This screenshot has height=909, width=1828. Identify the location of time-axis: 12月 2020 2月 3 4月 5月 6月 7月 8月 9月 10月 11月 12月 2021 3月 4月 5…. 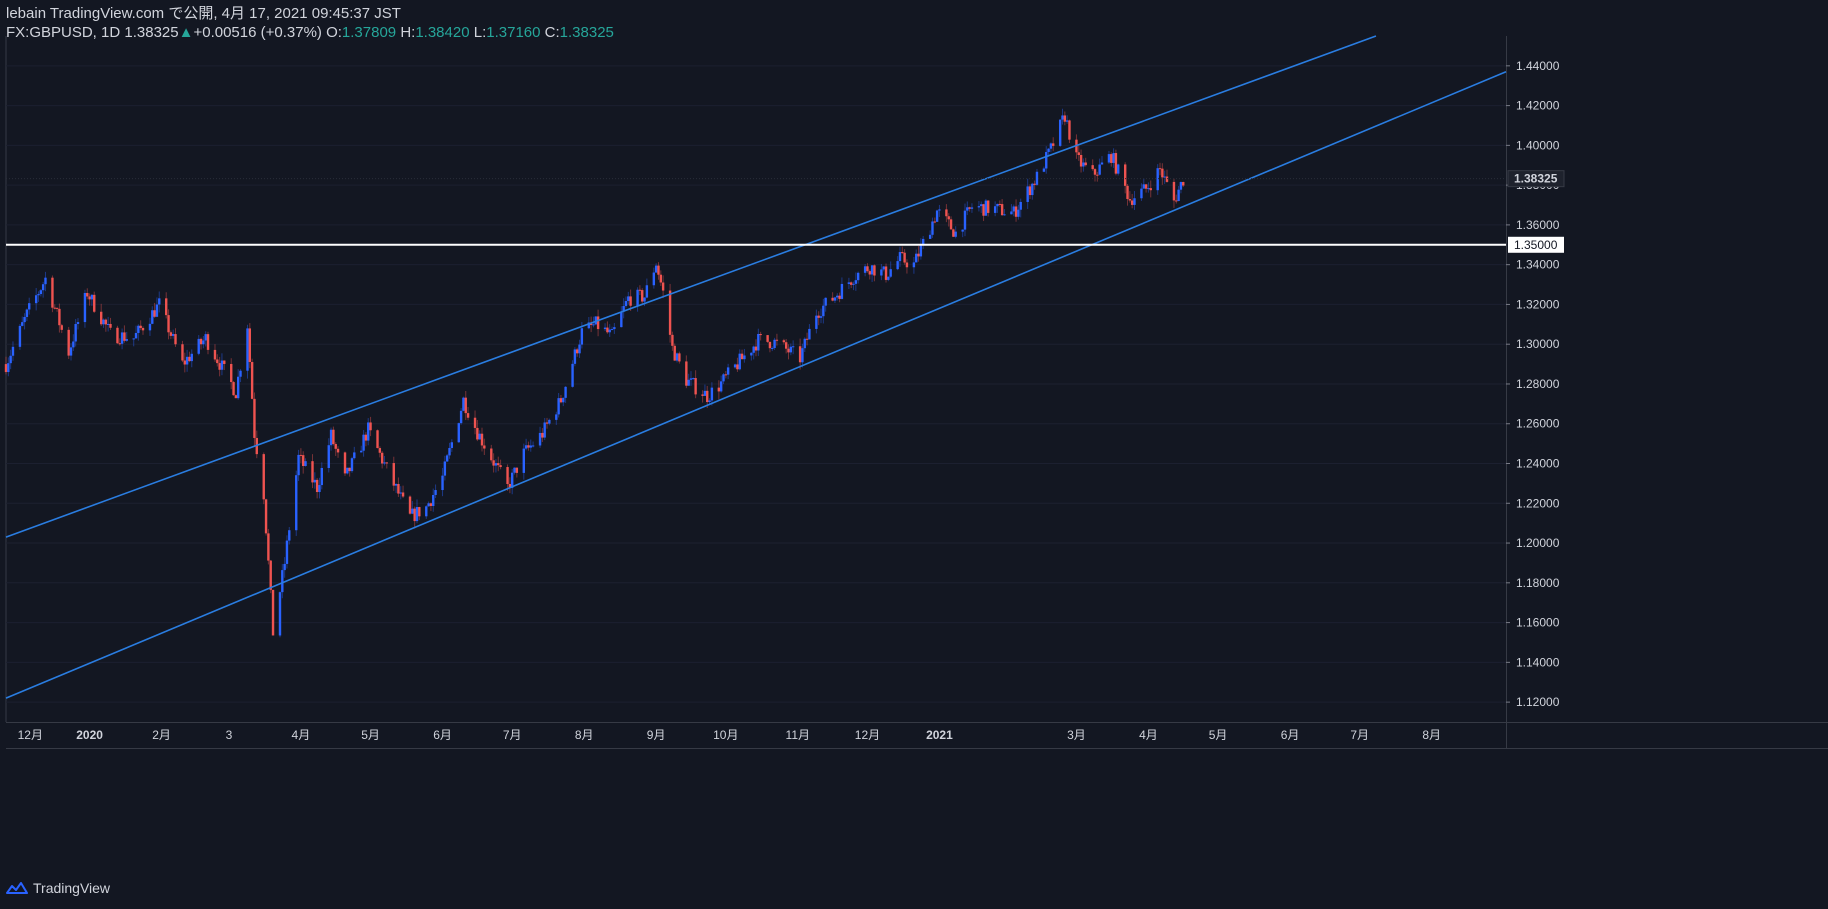
(729, 735).